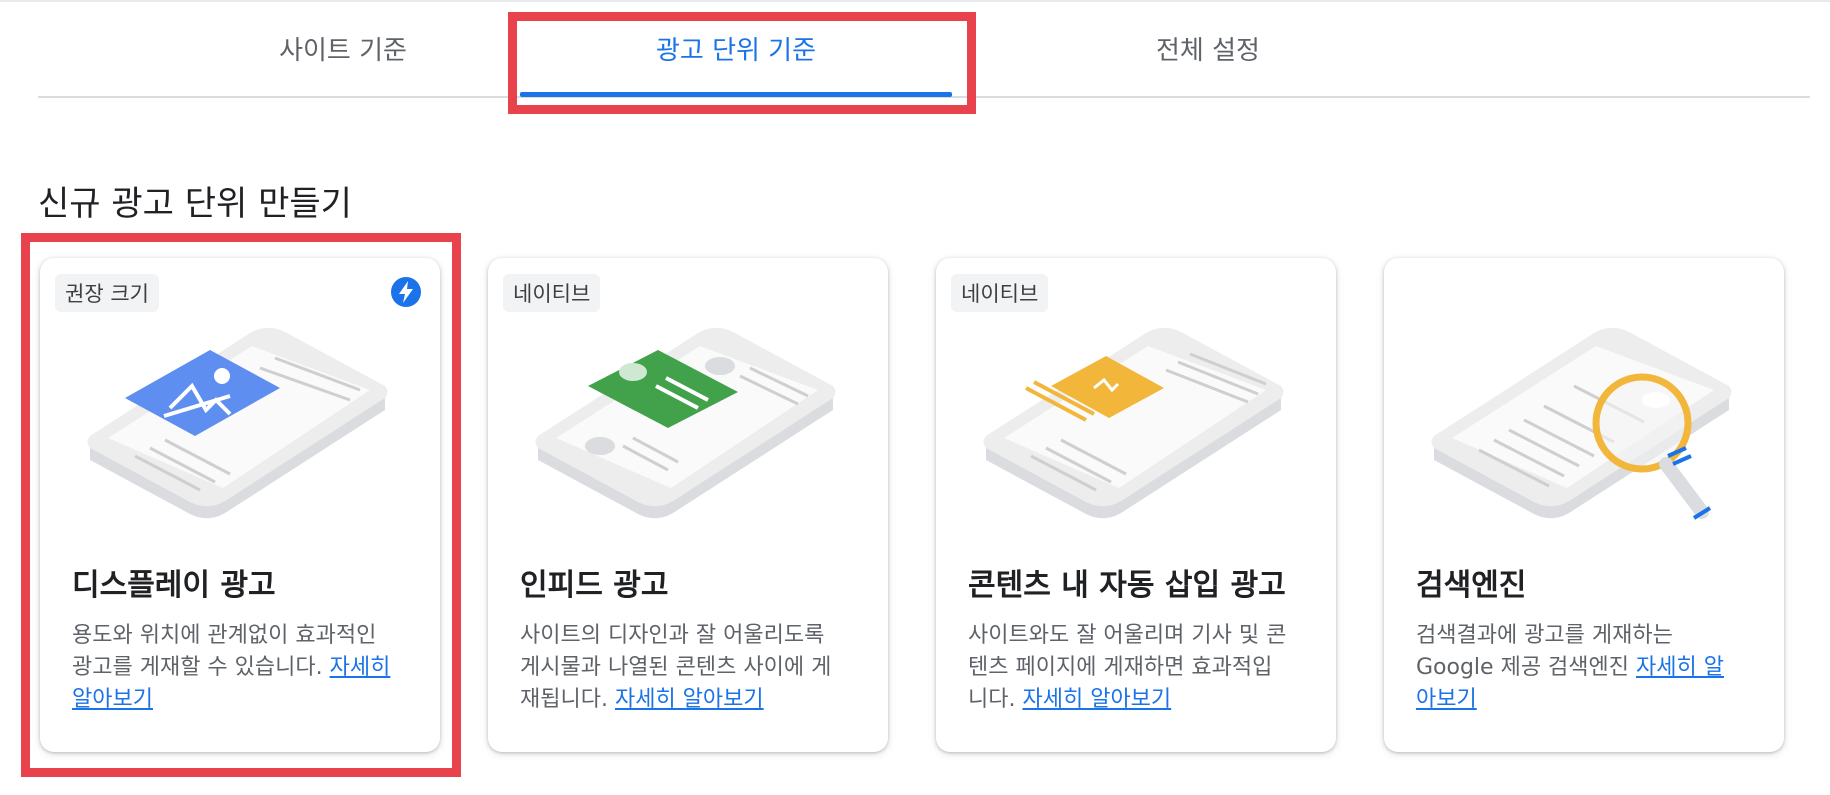 The width and height of the screenshot is (1830, 795). What do you see at coordinates (736, 94) in the screenshot?
I see `active-tab-indicator` at bounding box center [736, 94].